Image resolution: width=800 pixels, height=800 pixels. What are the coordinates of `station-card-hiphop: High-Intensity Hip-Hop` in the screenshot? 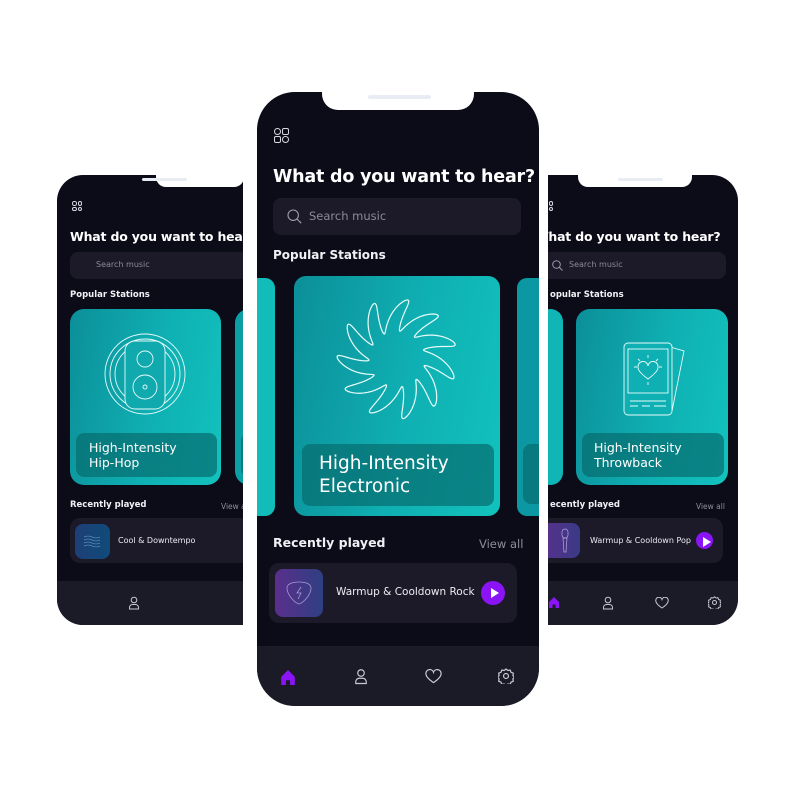 It's located at (145, 397).